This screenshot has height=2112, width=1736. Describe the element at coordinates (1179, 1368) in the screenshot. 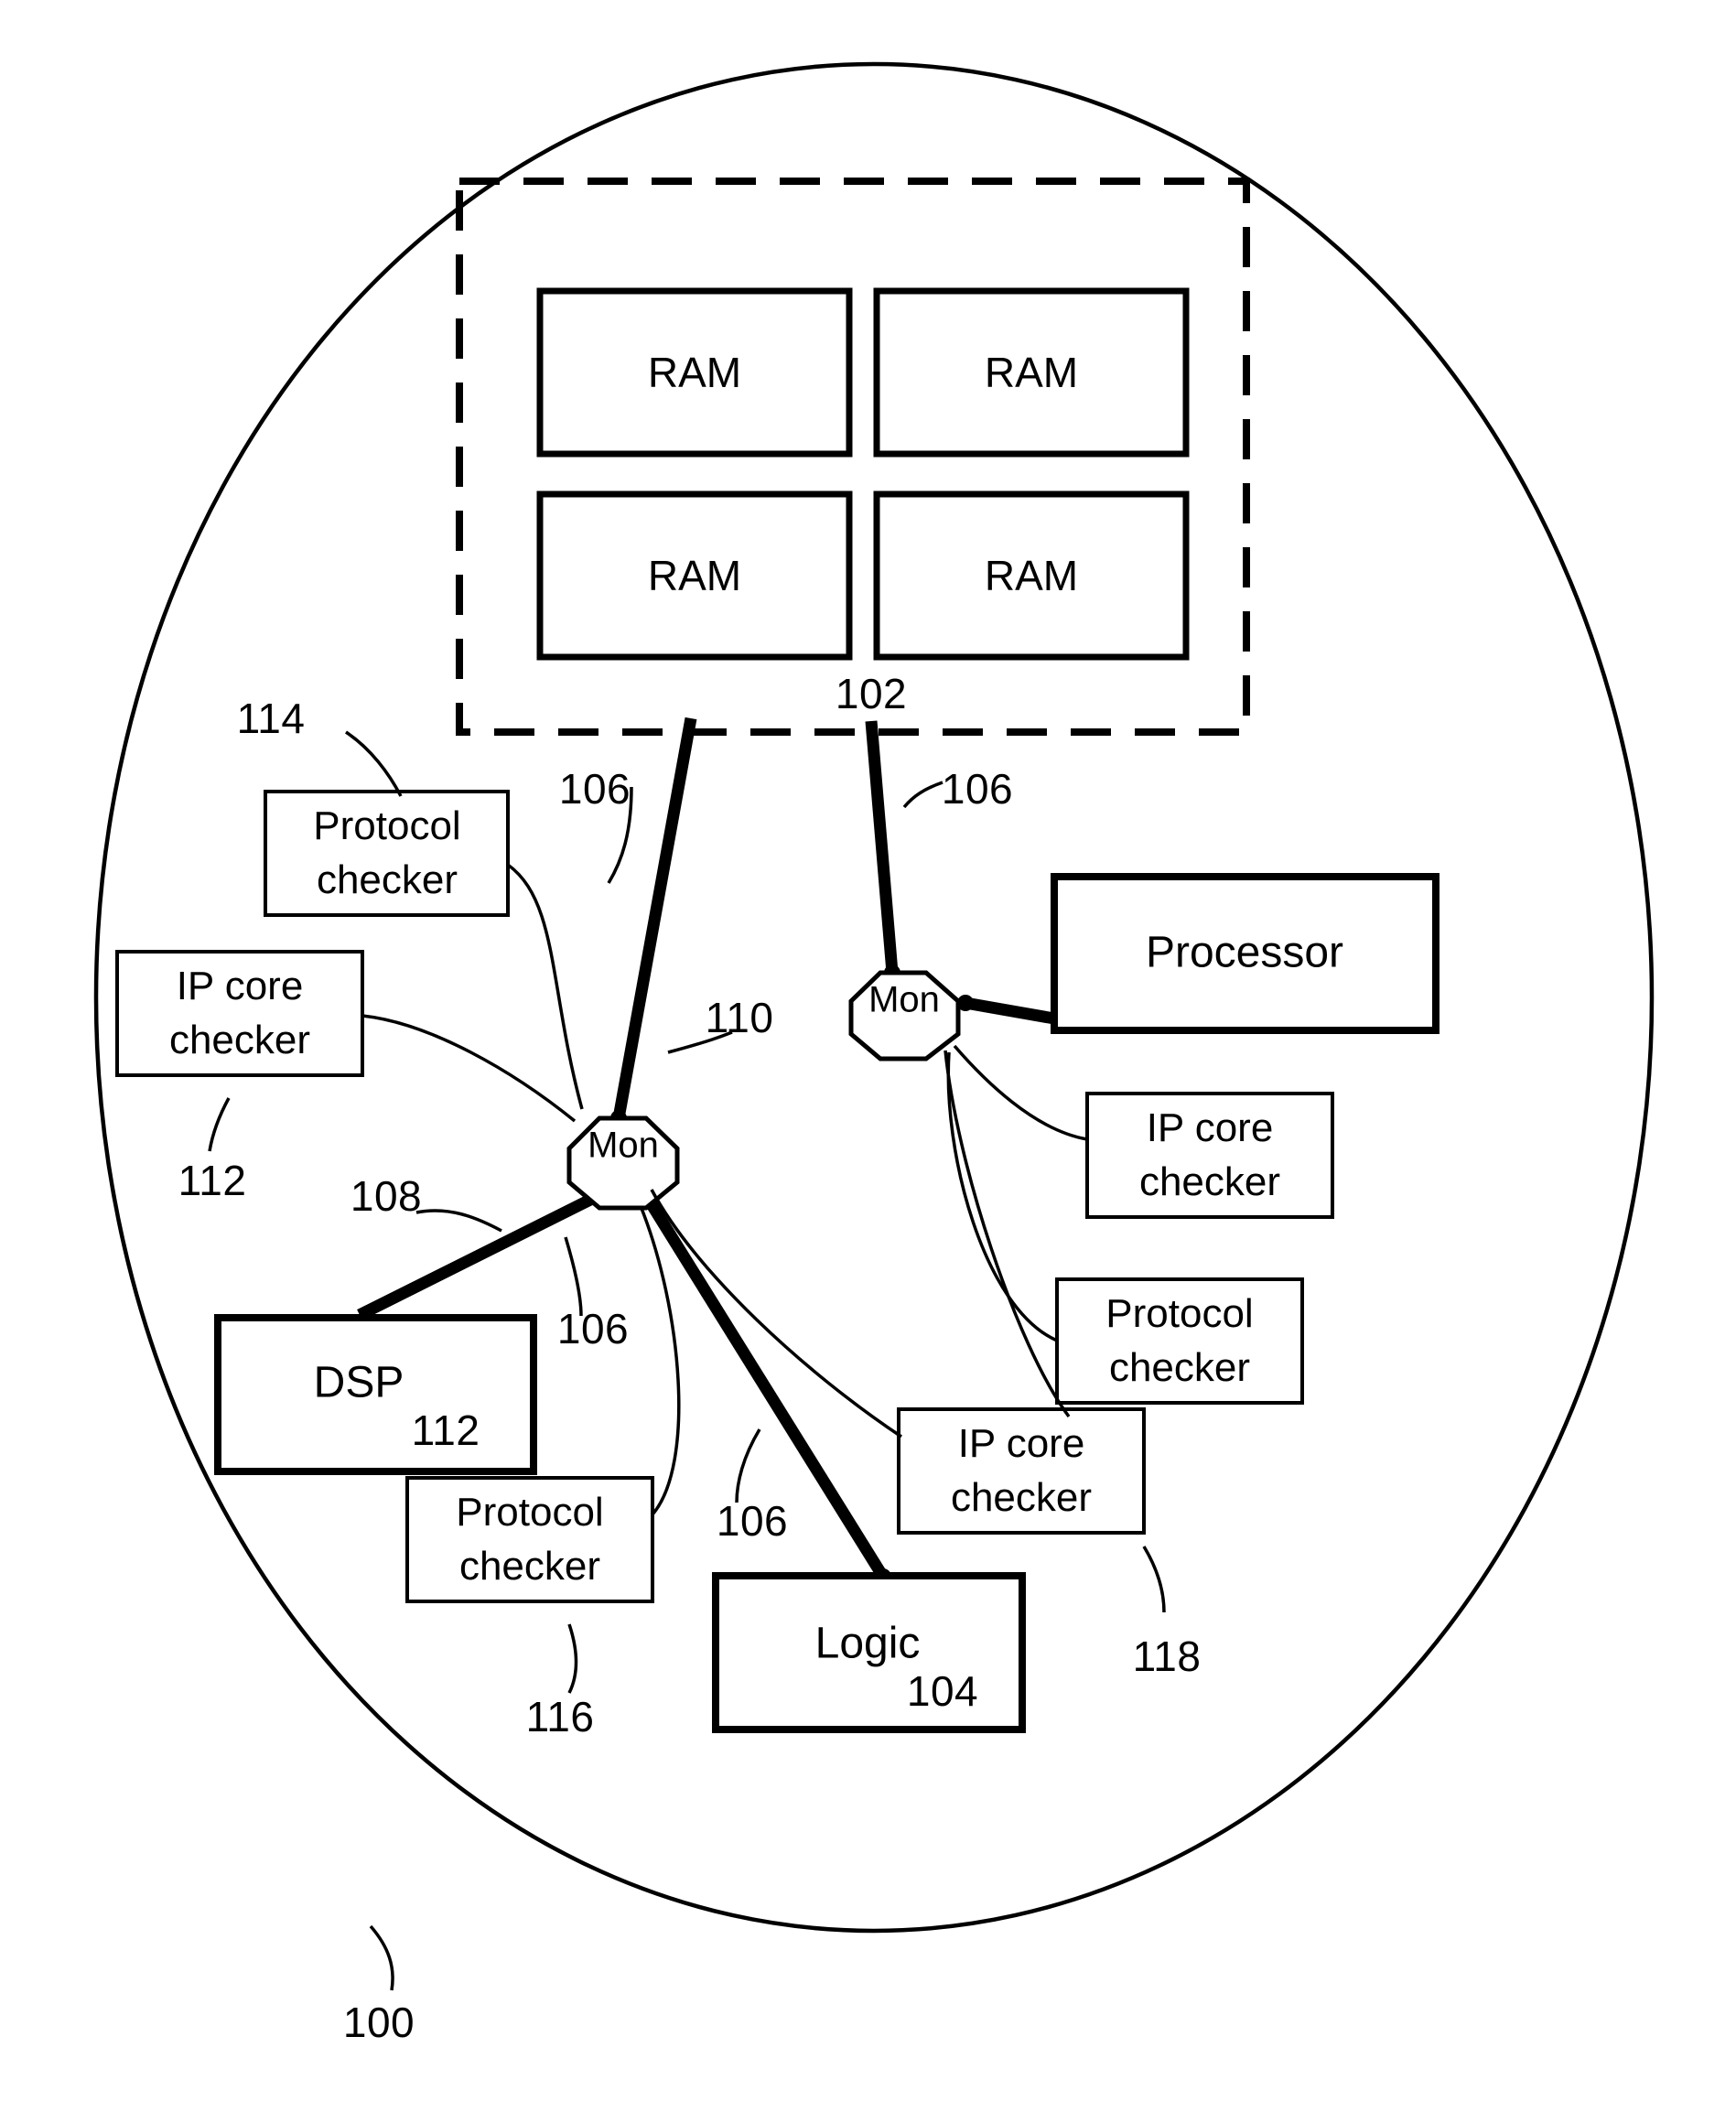

I see `protocol-checker-right-line2: checker` at that location.